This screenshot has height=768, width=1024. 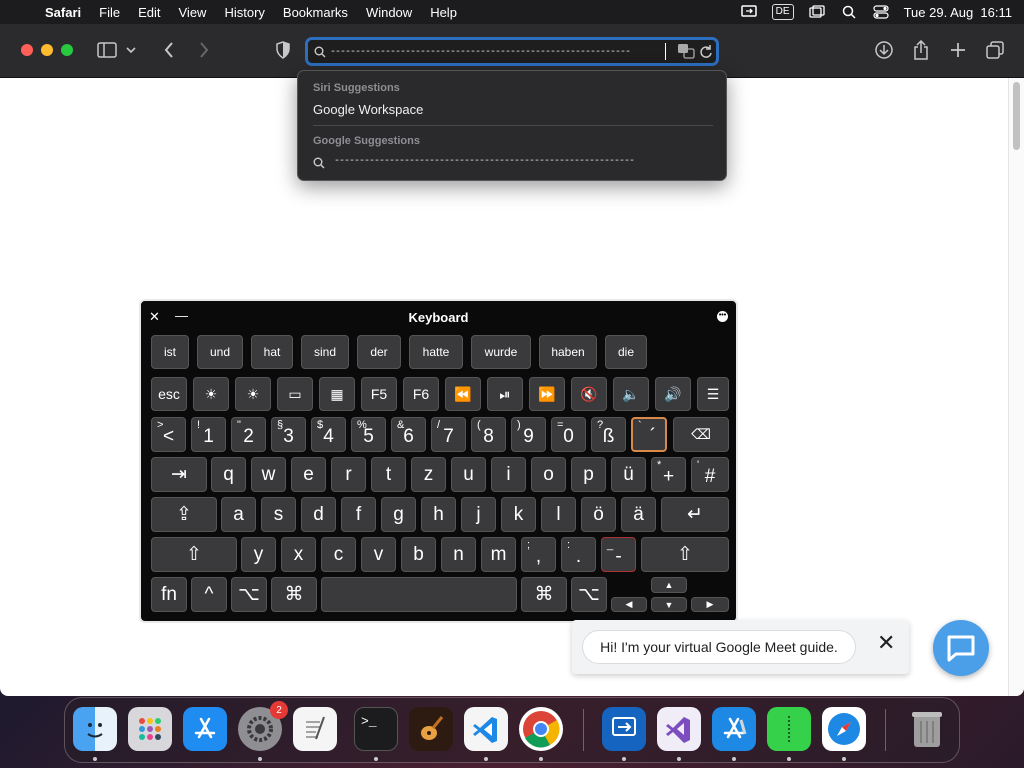 I want to click on play-pause-icon: ⏯, so click(x=505, y=394).